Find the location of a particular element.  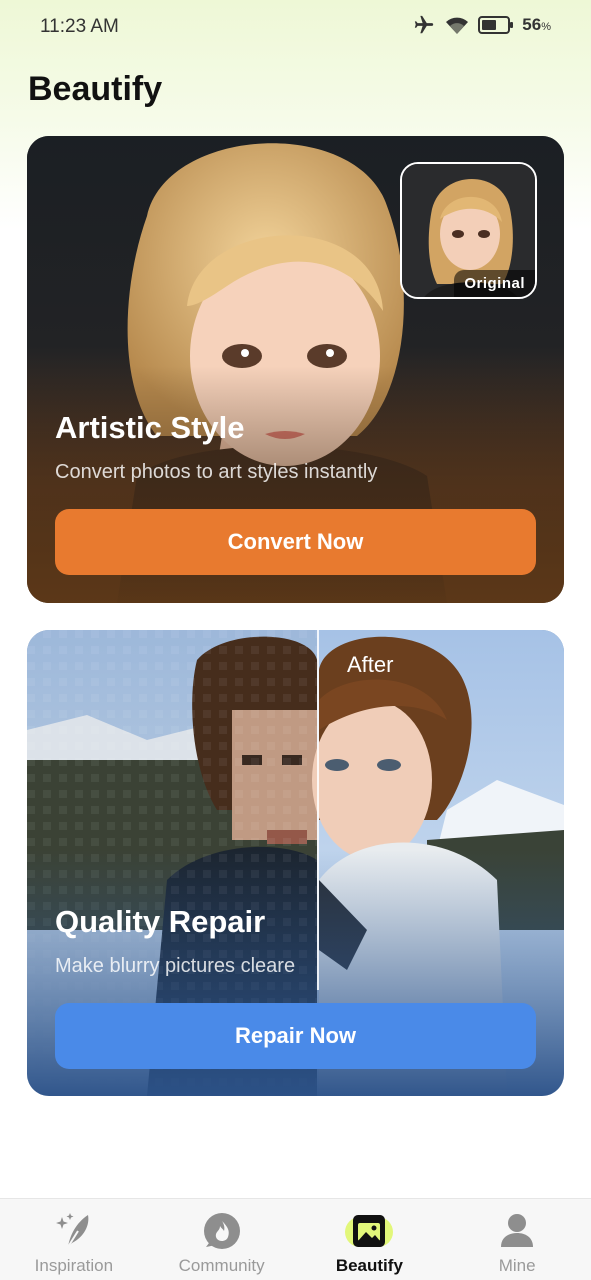

airplane-icon is located at coordinates (424, 24).